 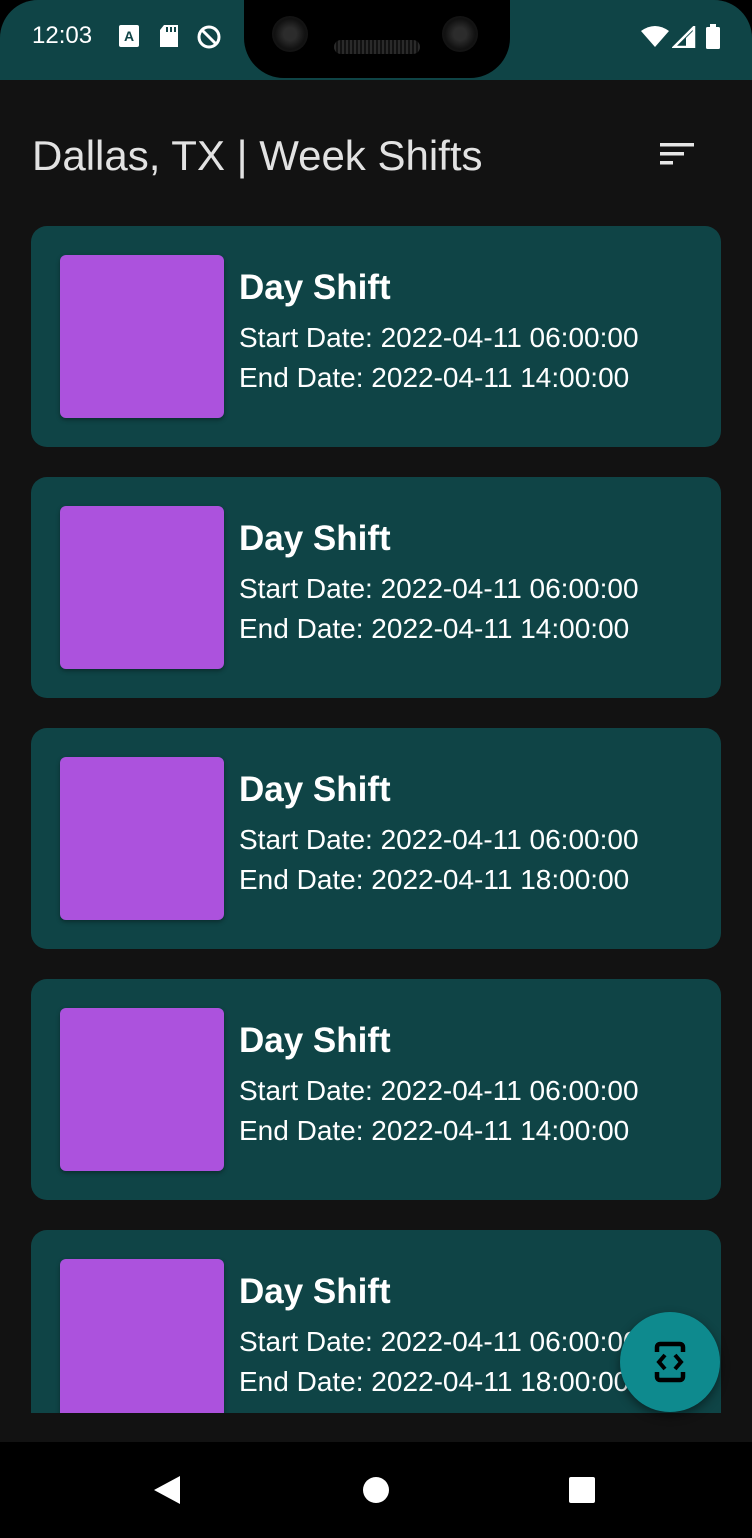 What do you see at coordinates (684, 37) in the screenshot?
I see `cell-signal-icon` at bounding box center [684, 37].